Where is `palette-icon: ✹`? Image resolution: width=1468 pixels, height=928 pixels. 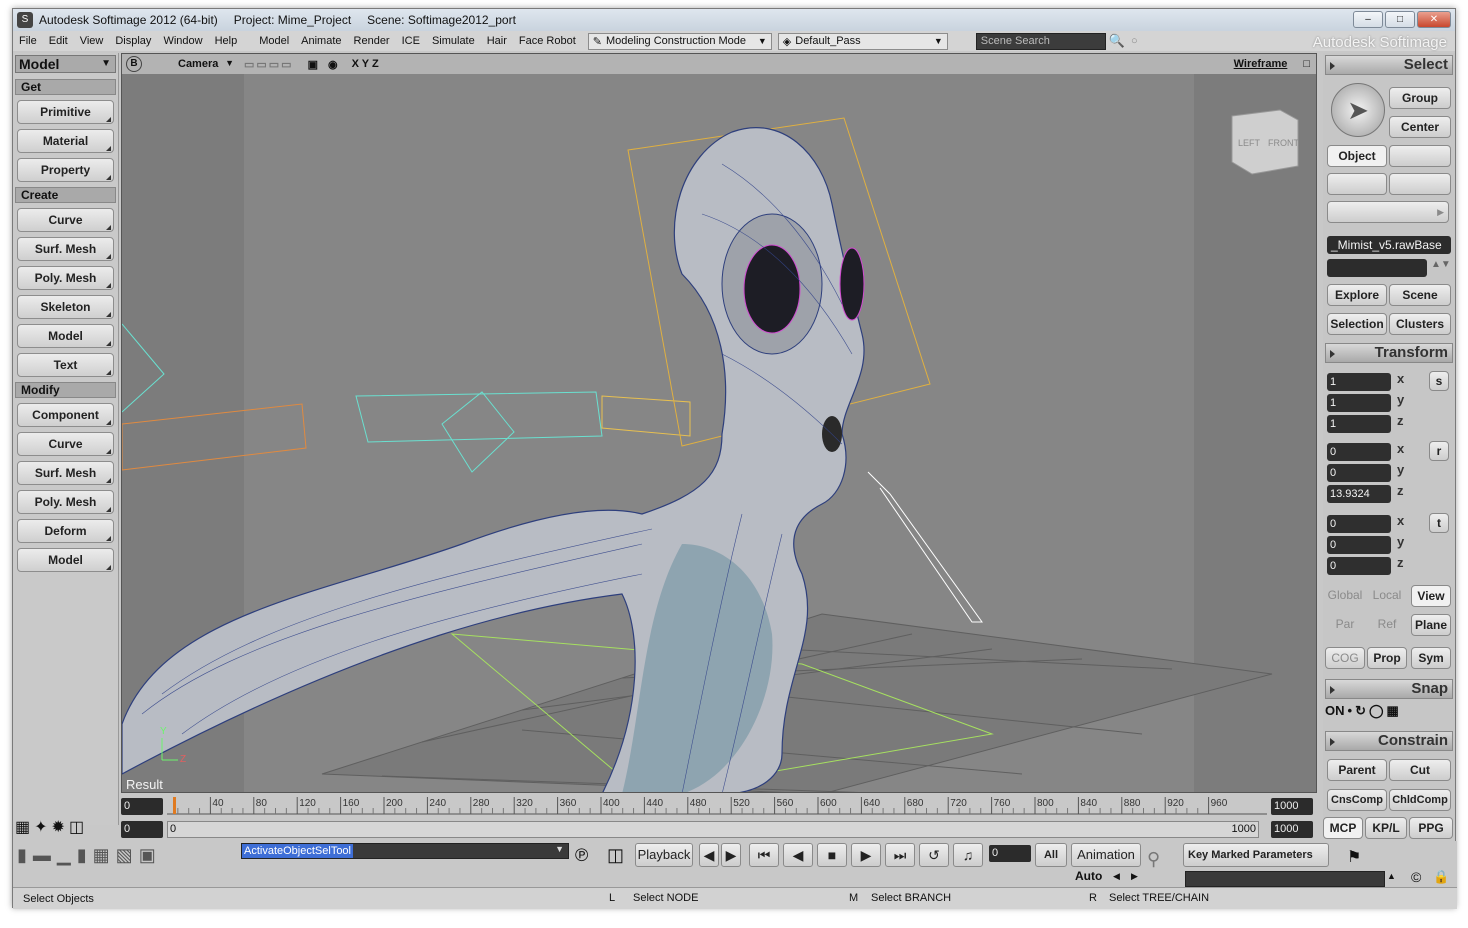
palette-icon: ✹ is located at coordinates (58, 827).